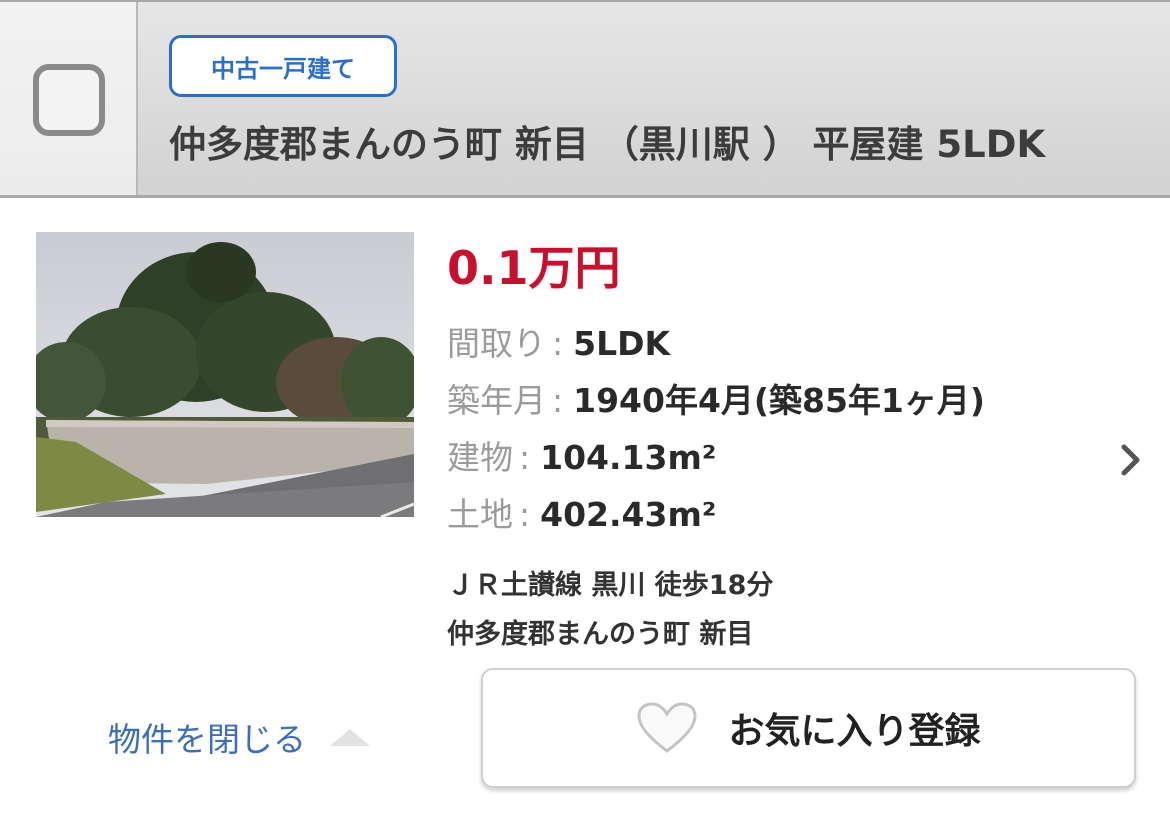 The height and width of the screenshot is (830, 1170). Describe the element at coordinates (628, 514) in the screenshot. I see `spec-land-area-value: 402.43m²` at that location.